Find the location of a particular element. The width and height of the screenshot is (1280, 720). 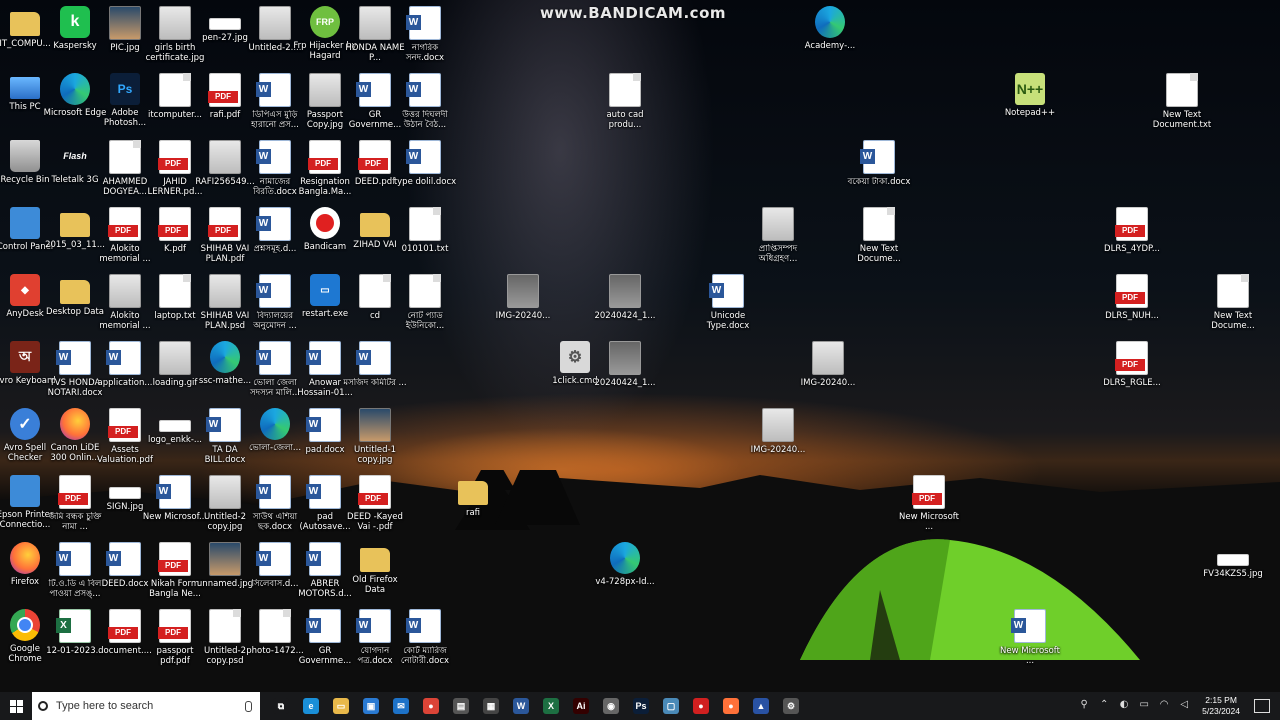

taskbar-app-word: W is located at coordinates (521, 706).